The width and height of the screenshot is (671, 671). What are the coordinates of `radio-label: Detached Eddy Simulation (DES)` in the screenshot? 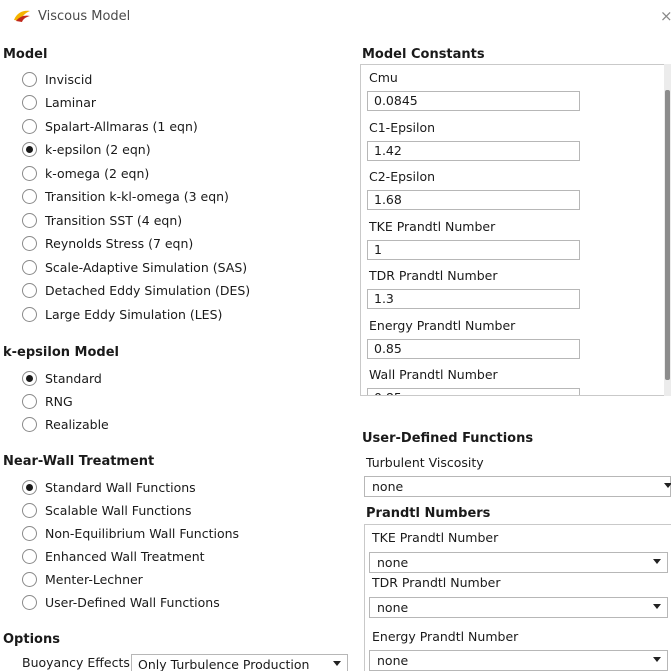 It's located at (148, 290).